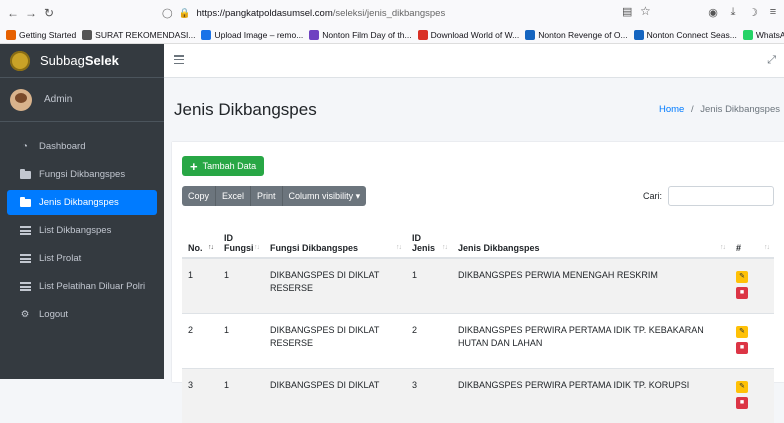  I want to click on print-button: Print, so click(266, 196).